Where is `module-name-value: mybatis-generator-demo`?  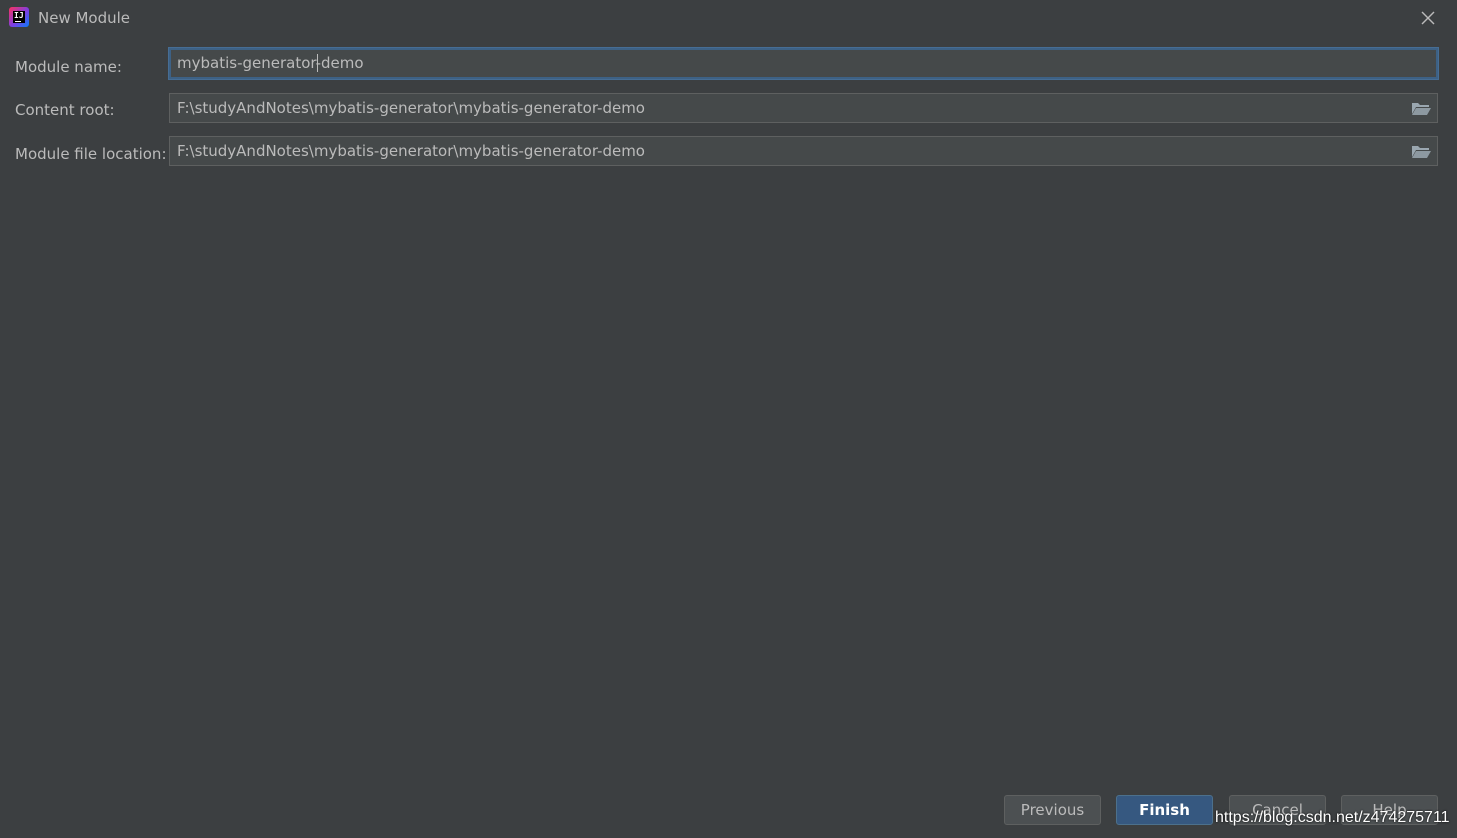 module-name-value: mybatis-generator-demo is located at coordinates (270, 63).